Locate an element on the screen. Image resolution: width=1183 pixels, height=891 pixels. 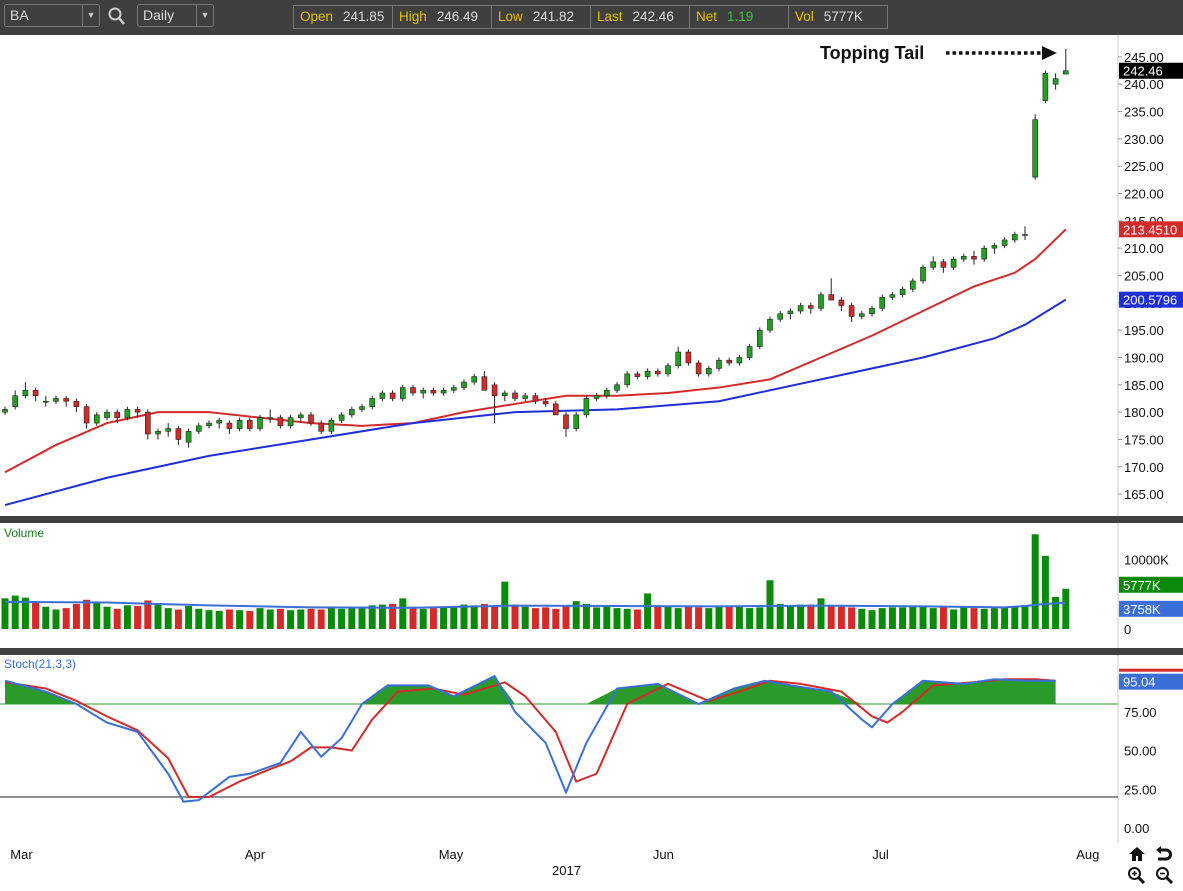
zoom-out-icon is located at coordinates (1165, 878).